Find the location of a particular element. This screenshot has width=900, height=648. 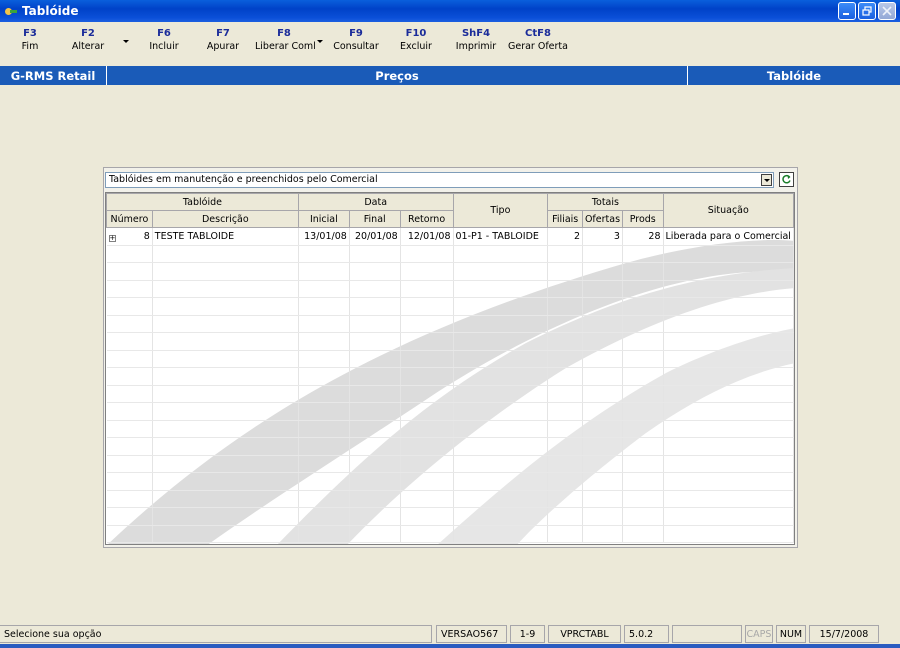

restore-button is located at coordinates (867, 11).